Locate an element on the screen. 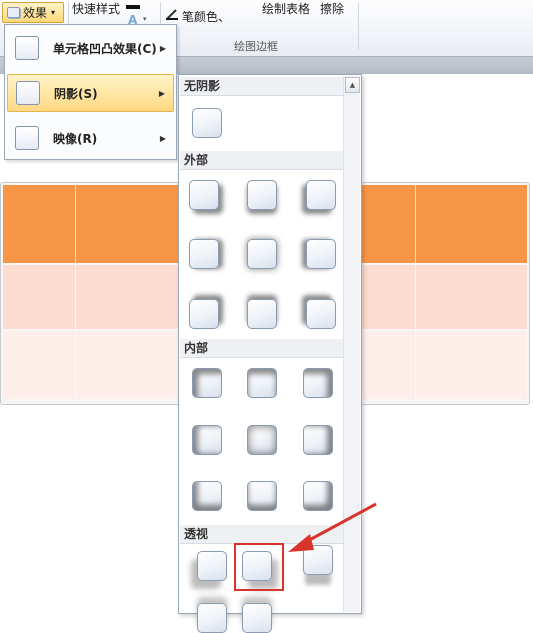 This screenshot has width=533, height=633. menu-item-bevel: 单元格凹凸效果(C) ▶ is located at coordinates (90, 48).